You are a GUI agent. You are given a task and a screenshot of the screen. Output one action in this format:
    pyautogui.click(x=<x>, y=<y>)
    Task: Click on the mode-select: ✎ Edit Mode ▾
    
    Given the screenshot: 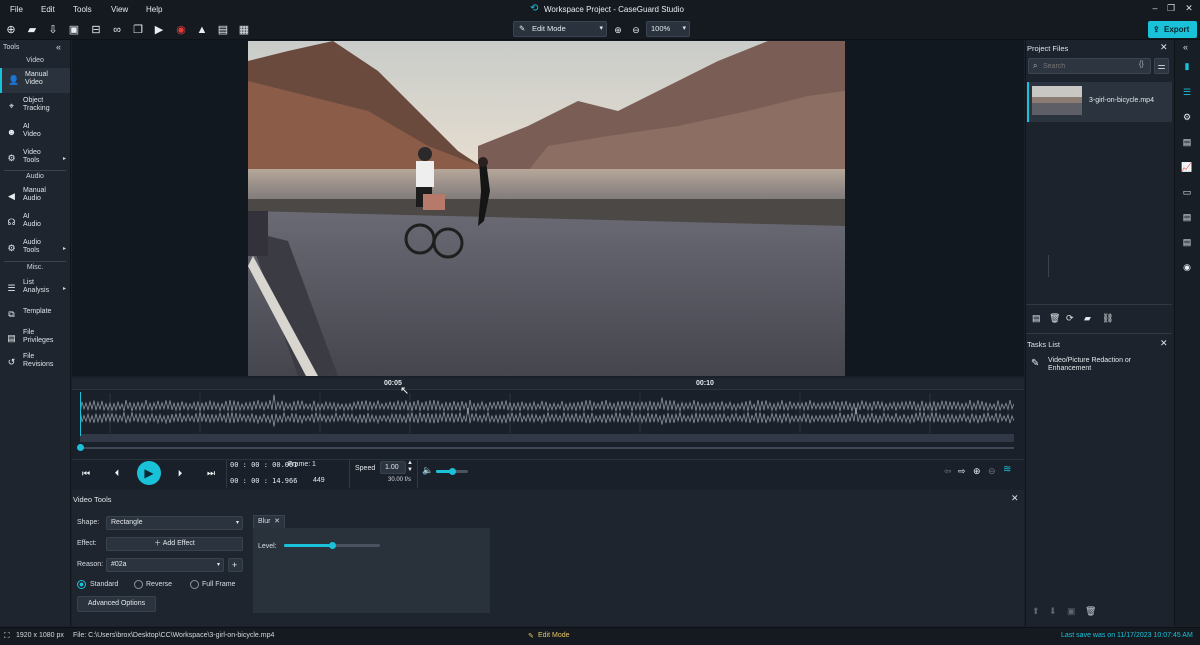 What is the action you would take?
    pyautogui.click(x=560, y=29)
    